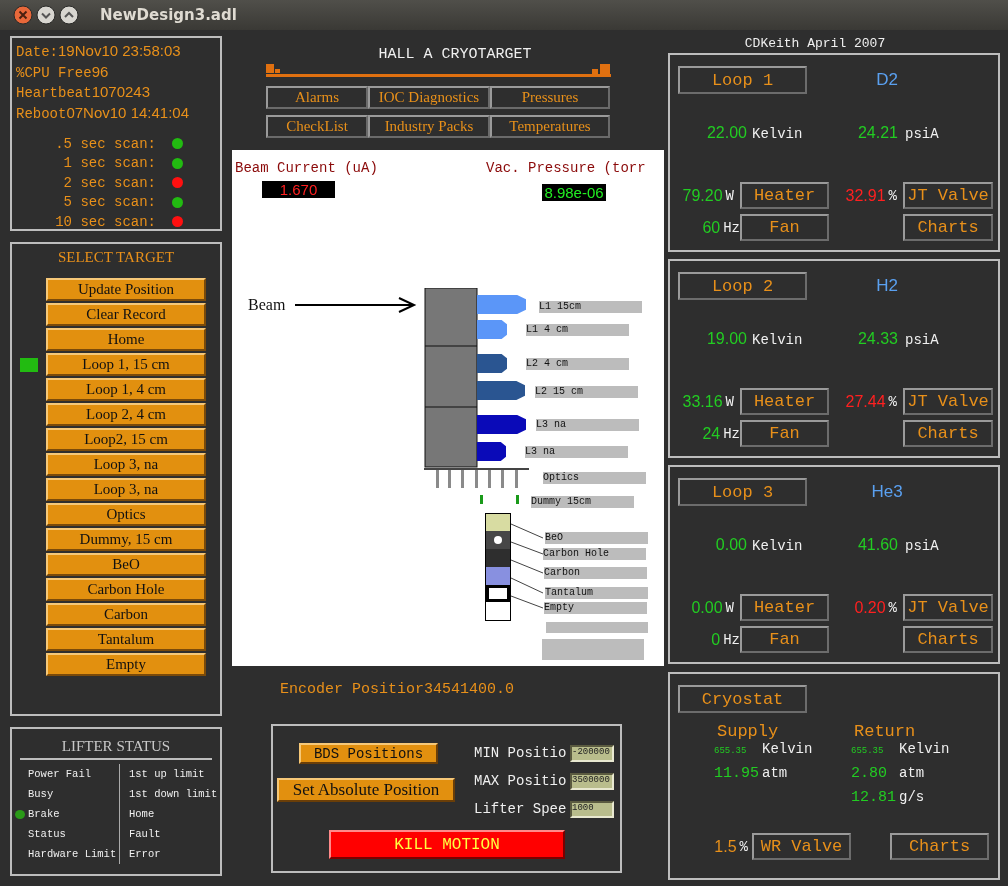 The width and height of the screenshot is (1008, 886). Describe the element at coordinates (126, 339) in the screenshot. I see `target-button: Home` at that location.